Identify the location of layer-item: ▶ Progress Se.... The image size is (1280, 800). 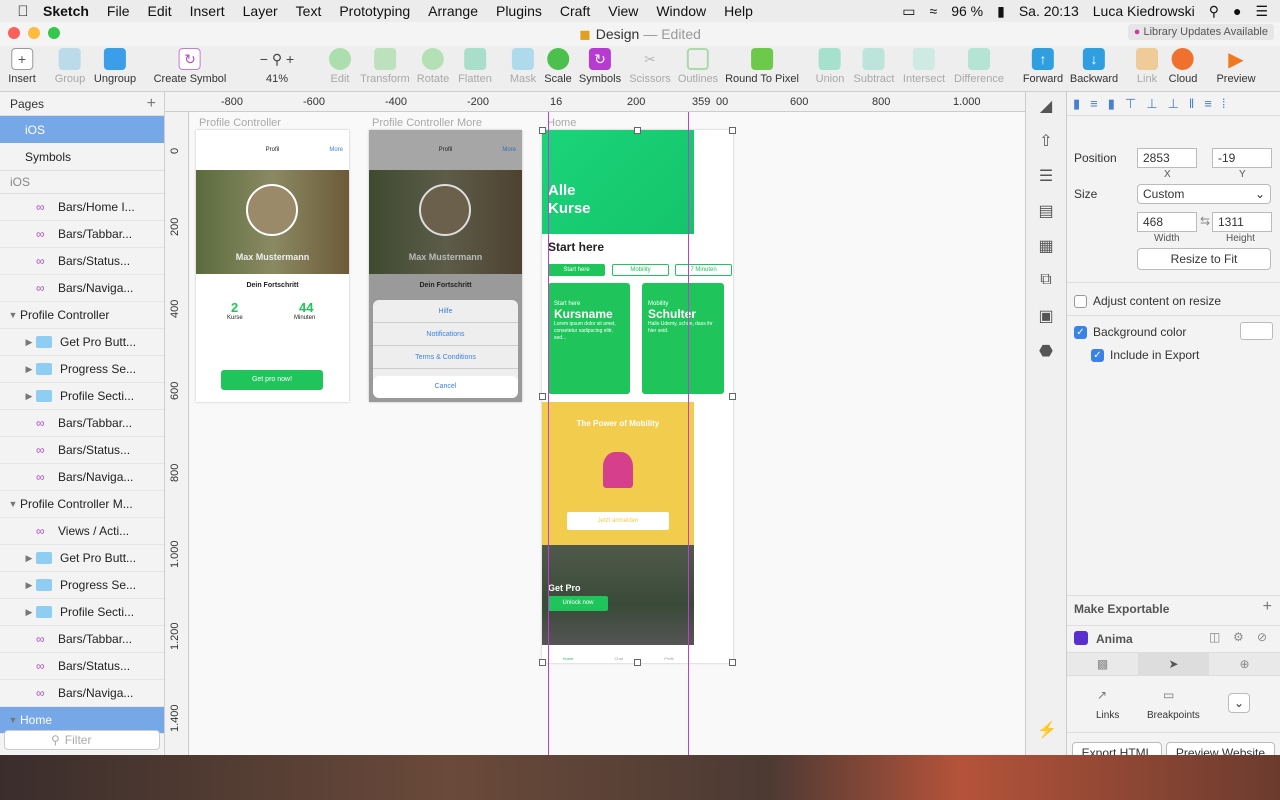
(82, 369).